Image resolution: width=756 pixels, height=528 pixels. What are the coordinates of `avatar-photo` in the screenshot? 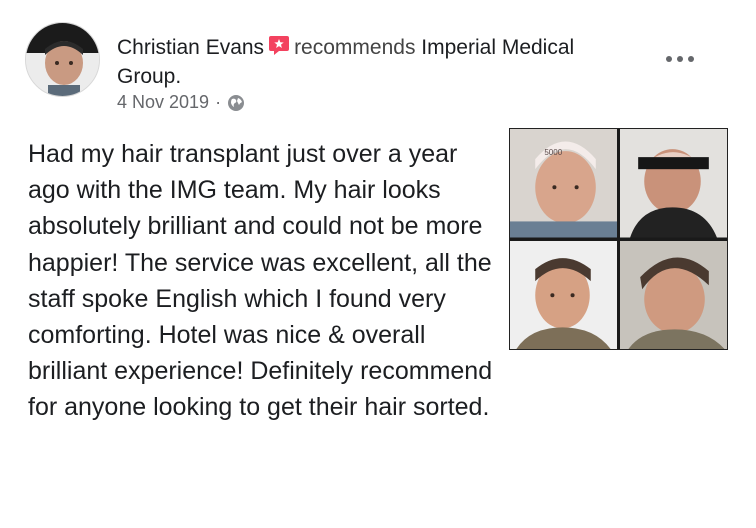 It's located at (62, 59).